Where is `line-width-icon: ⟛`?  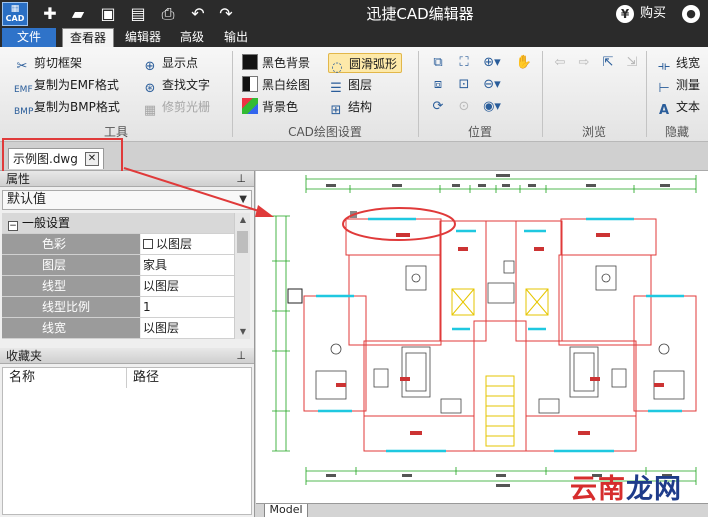 line-width-icon: ⟛ is located at coordinates (664, 66).